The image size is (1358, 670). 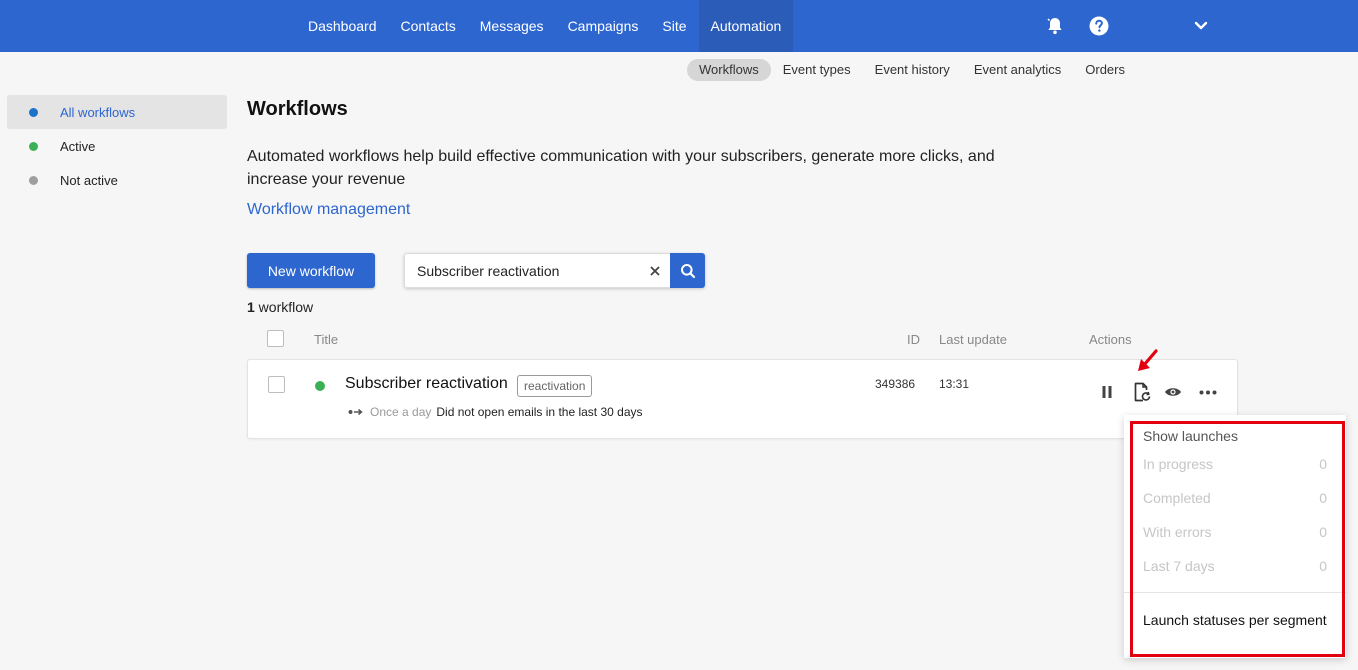 I want to click on search-input, so click(x=522, y=270).